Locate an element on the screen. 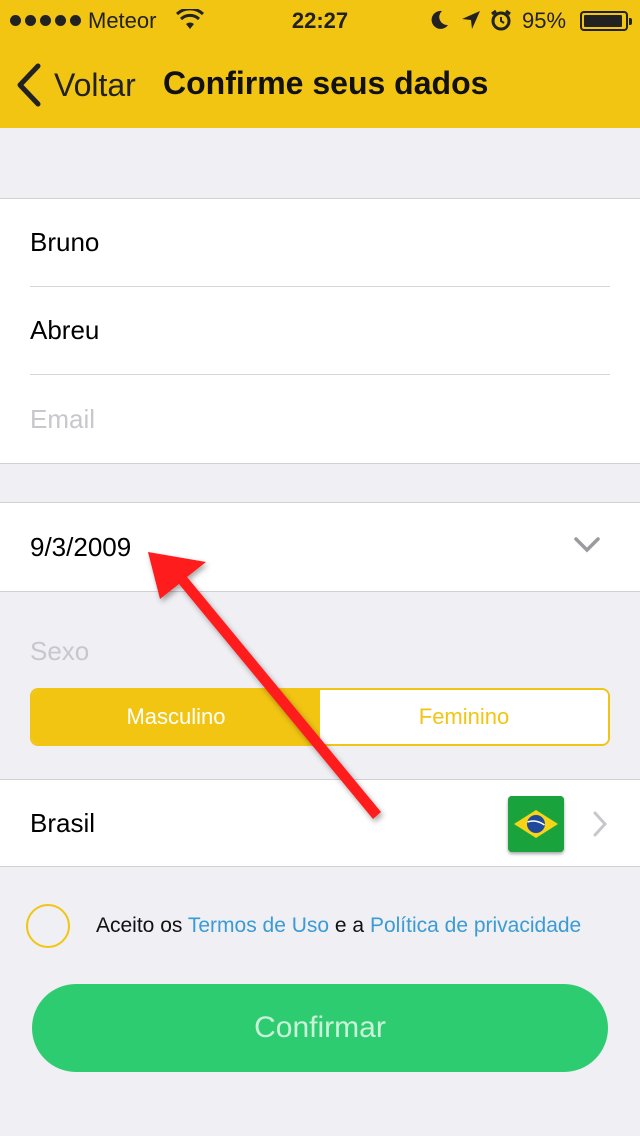 The height and width of the screenshot is (1136, 640). moon-icon is located at coordinates (439, 19).